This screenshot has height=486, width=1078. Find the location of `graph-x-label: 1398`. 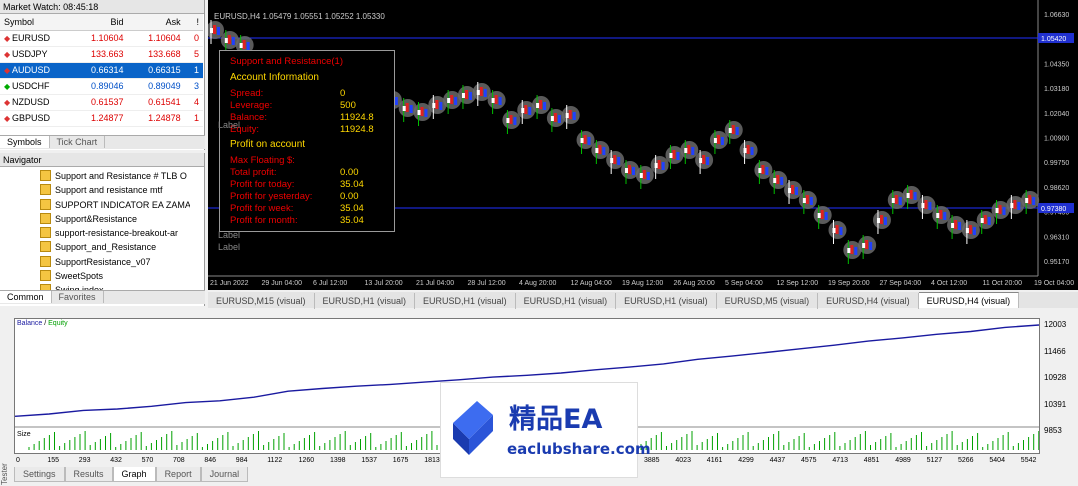

graph-x-label: 1398 is located at coordinates (338, 460).